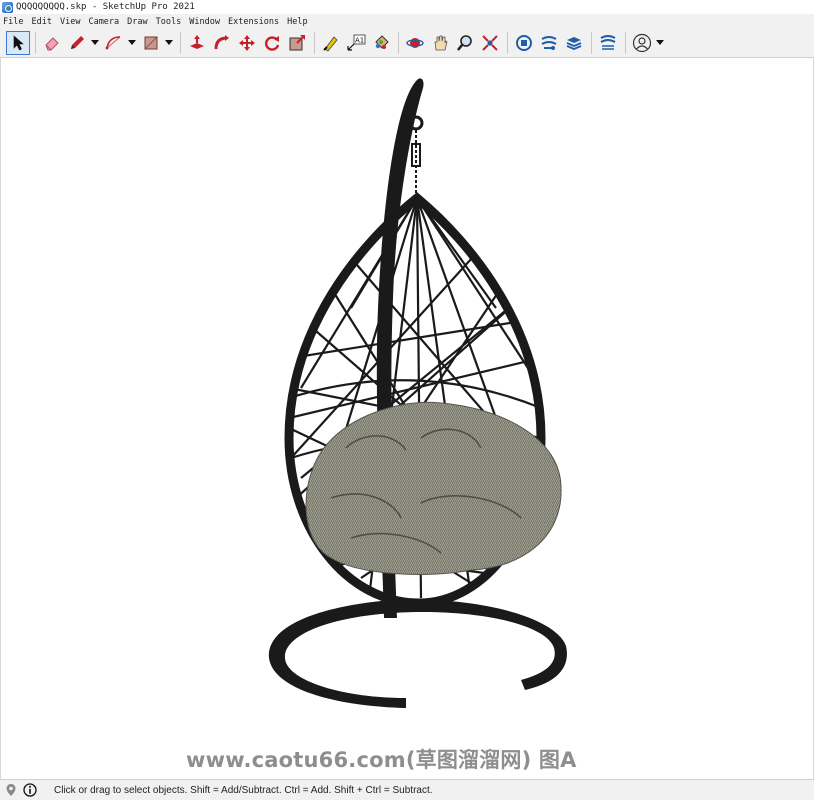  I want to click on arc-tool-dropdown, so click(131, 43).